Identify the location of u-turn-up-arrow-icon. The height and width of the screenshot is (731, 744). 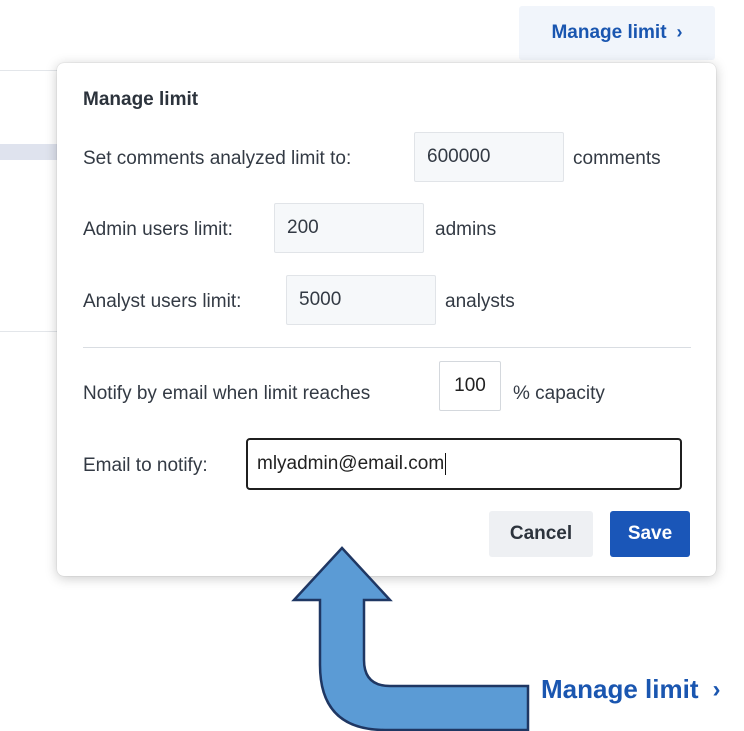
(410, 638).